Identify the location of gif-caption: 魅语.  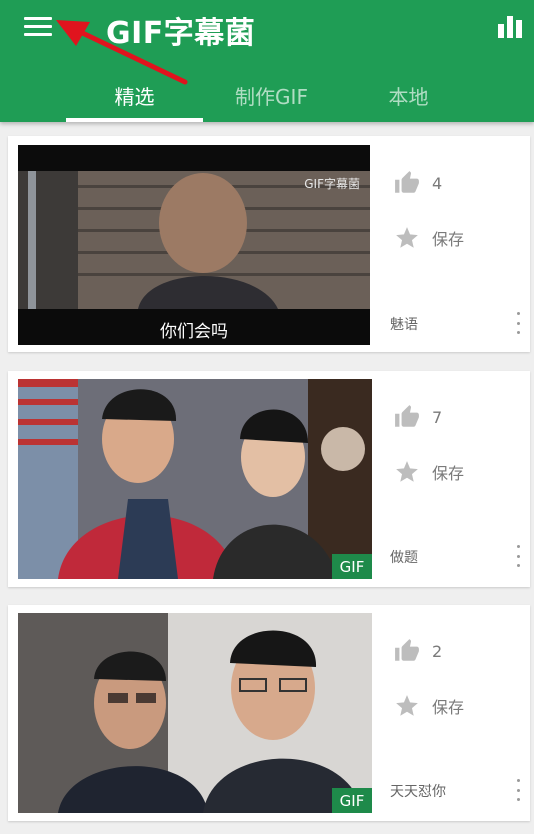
(404, 325).